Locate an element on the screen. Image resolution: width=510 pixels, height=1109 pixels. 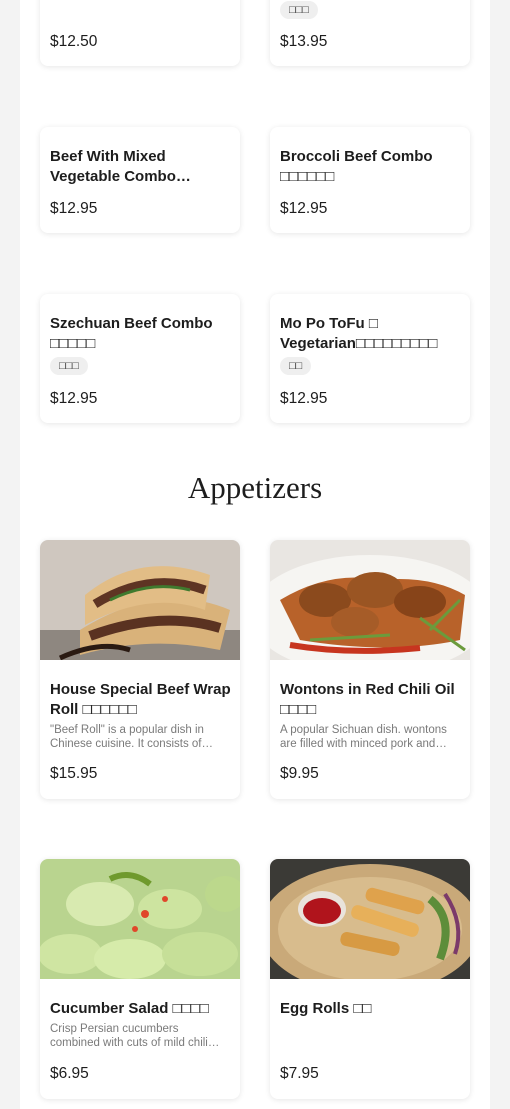
section-title-appetizers: Appetizers is located at coordinates (255, 487).